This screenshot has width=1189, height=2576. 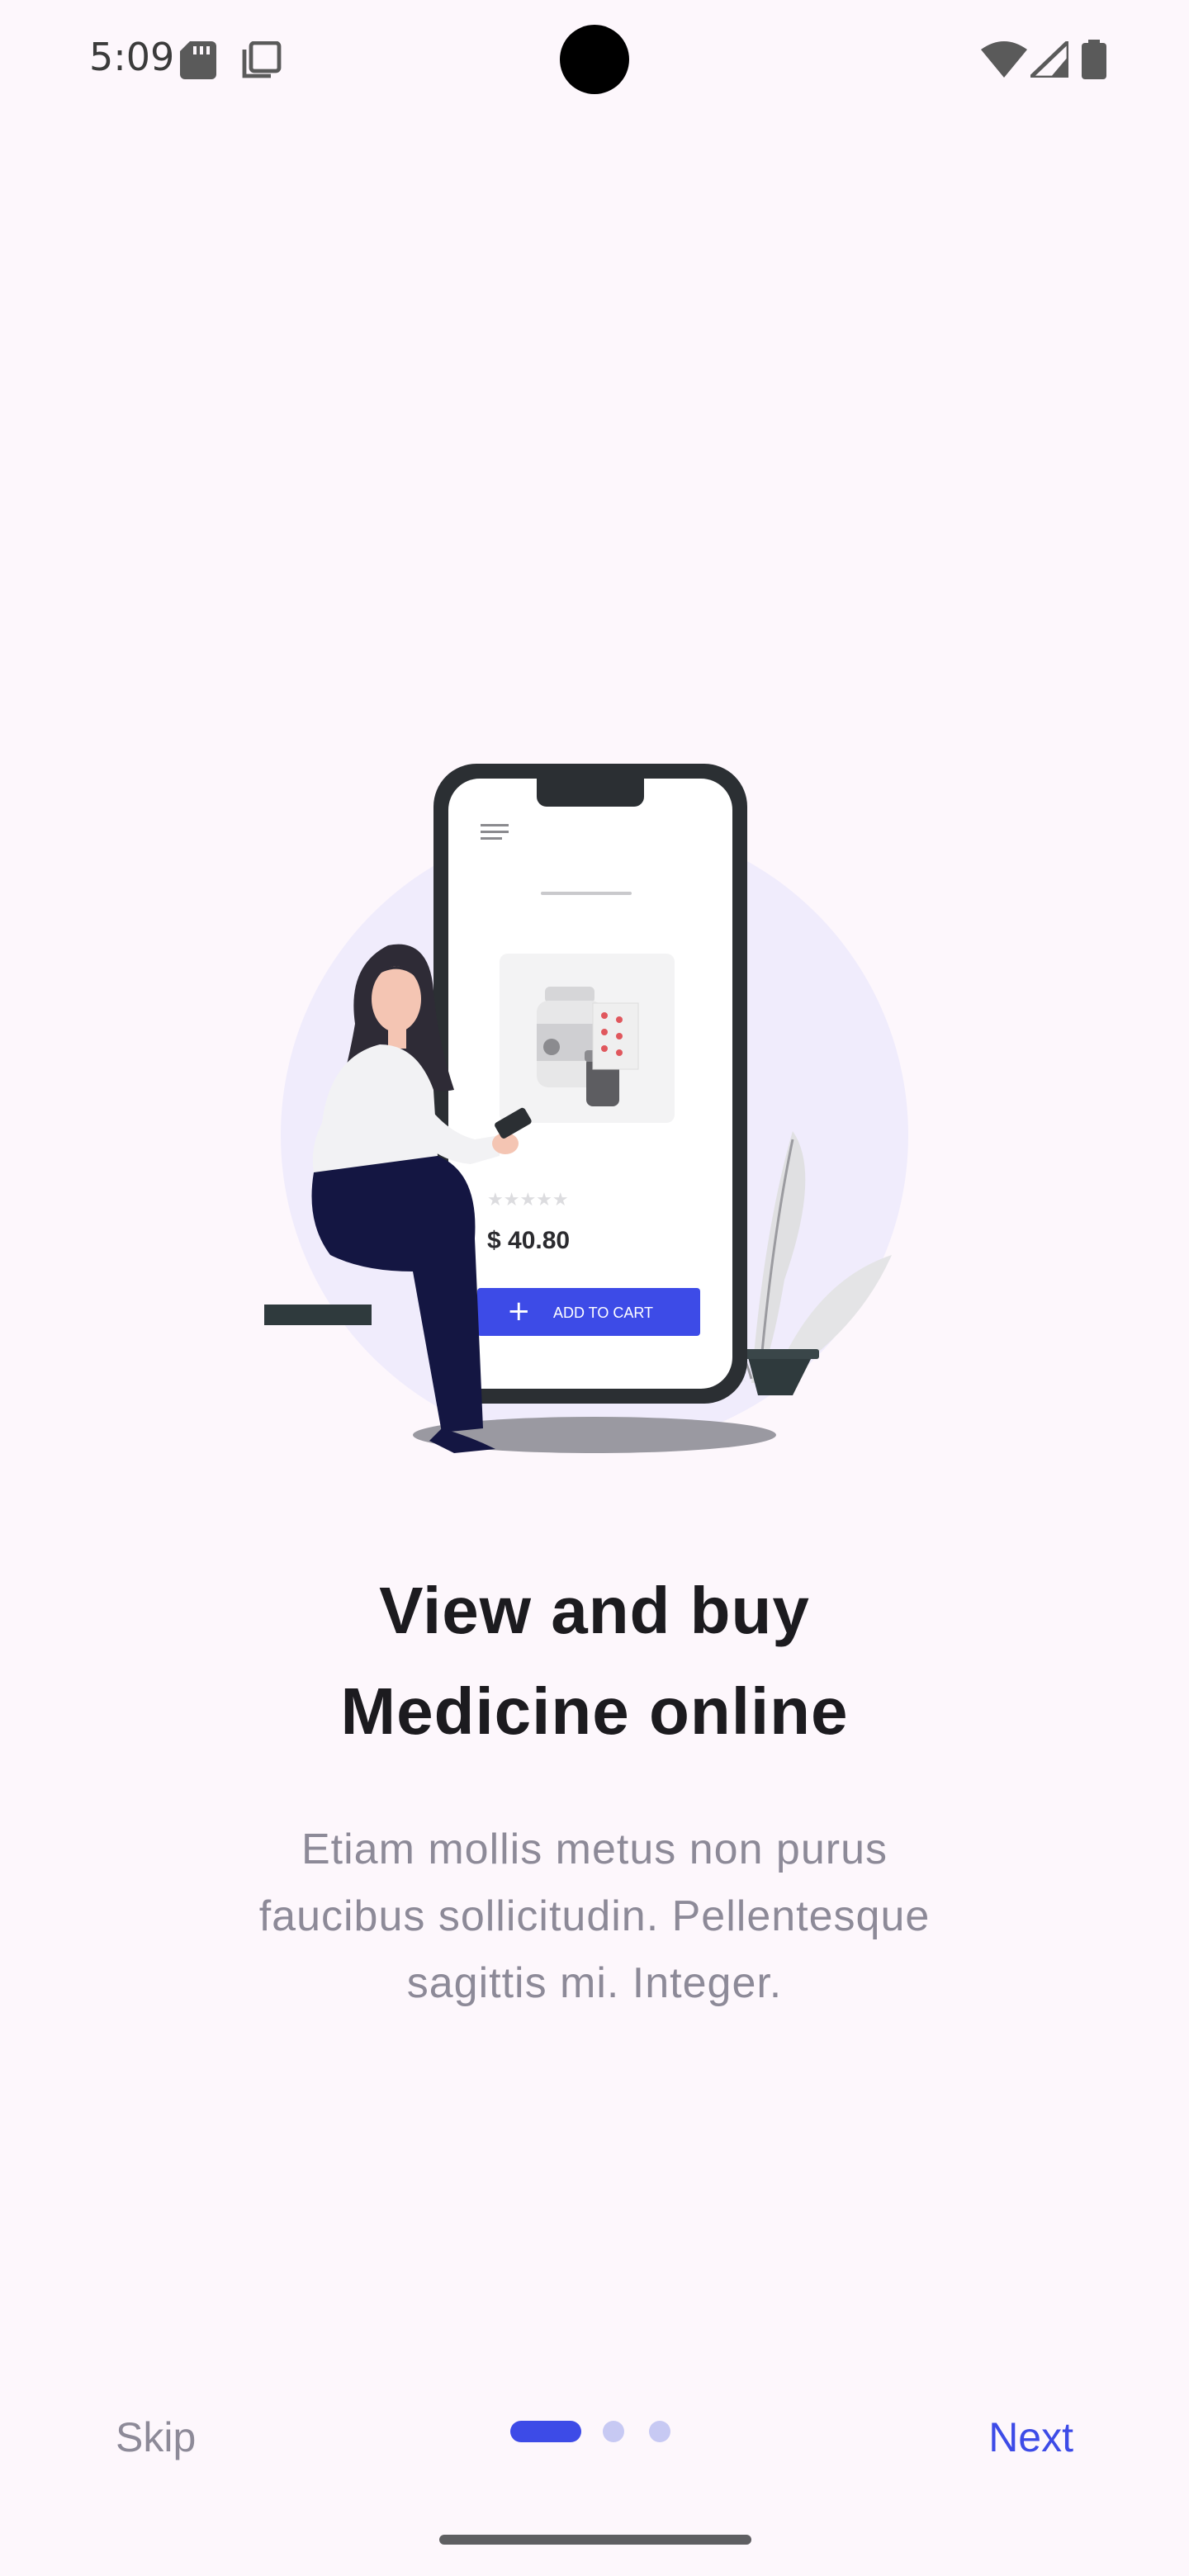 I want to click on phone-mockup: ★★★★★ $ 40.80 + ADD TO CART, so click(x=590, y=1084).